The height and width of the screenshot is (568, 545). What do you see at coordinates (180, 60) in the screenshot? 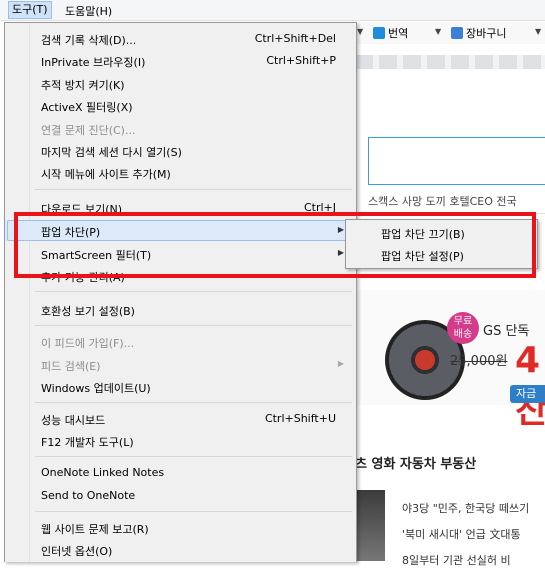
I see `menu-item-inprivate: InPrivate 브라우징(I) Ctrl+Shift+P` at bounding box center [180, 60].